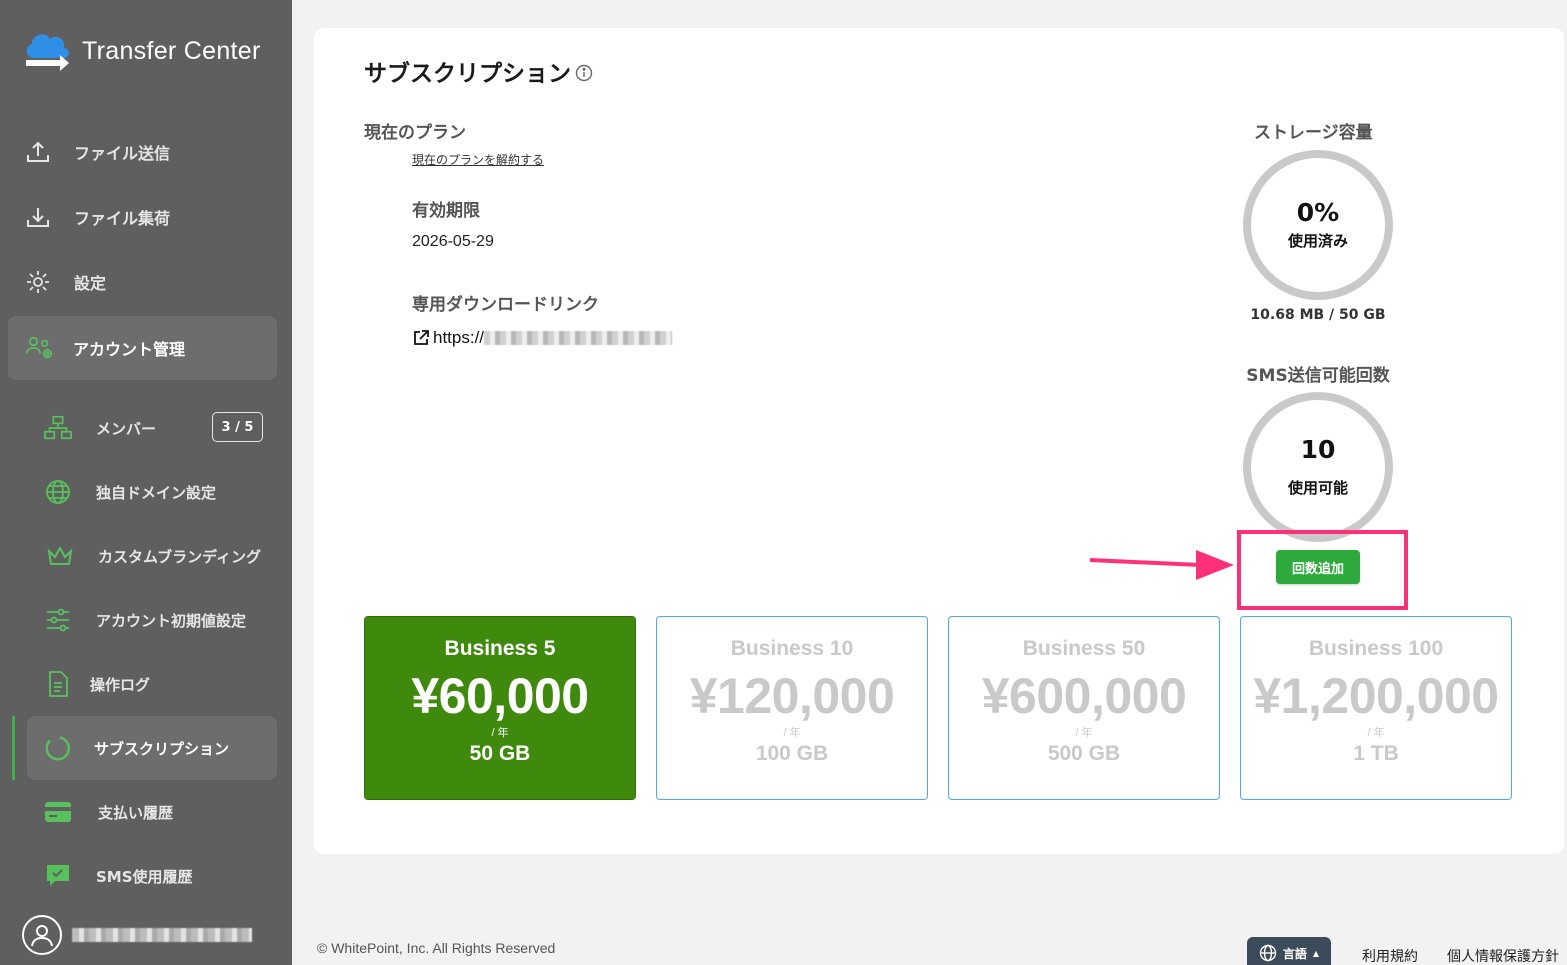  I want to click on sidebar-item-sms-history: SMS使用履歴, so click(146, 876).